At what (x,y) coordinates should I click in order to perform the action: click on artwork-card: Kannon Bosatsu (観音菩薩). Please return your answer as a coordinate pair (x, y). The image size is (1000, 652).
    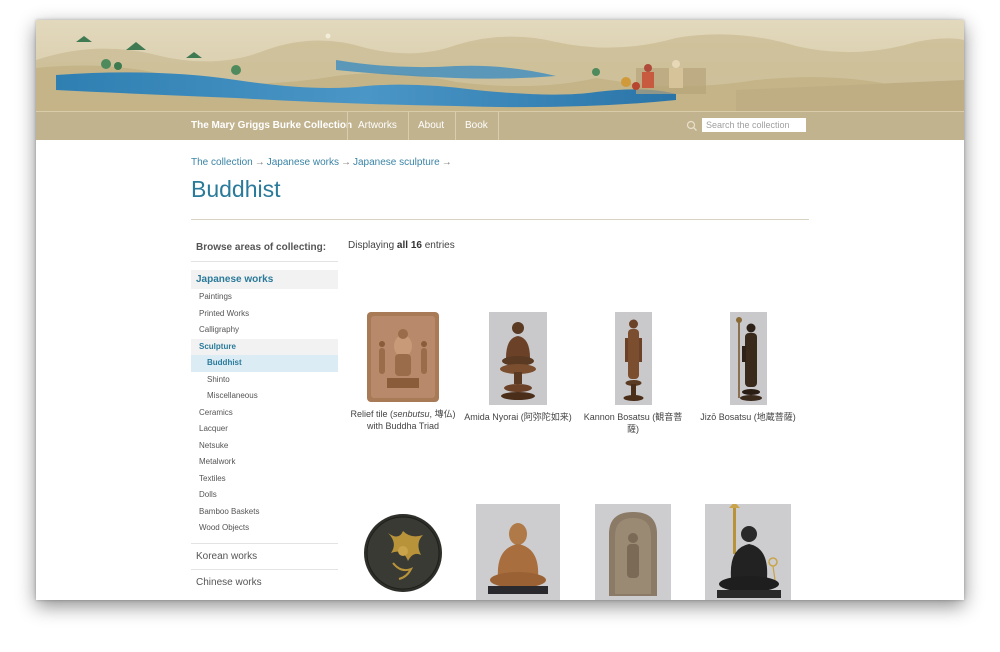
    Looking at the image, I should click on (633, 373).